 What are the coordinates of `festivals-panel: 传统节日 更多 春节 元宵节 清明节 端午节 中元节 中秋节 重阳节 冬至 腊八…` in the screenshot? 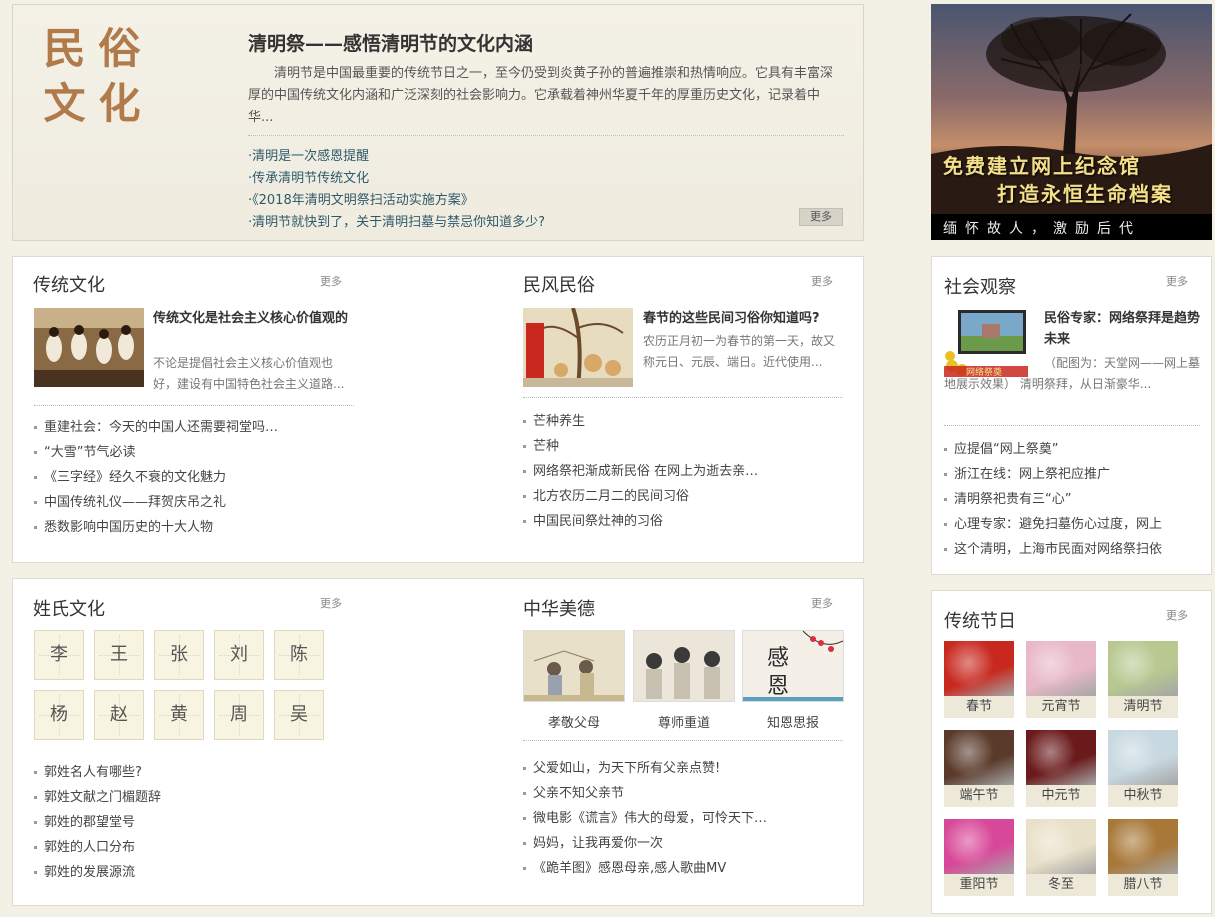 It's located at (1071, 752).